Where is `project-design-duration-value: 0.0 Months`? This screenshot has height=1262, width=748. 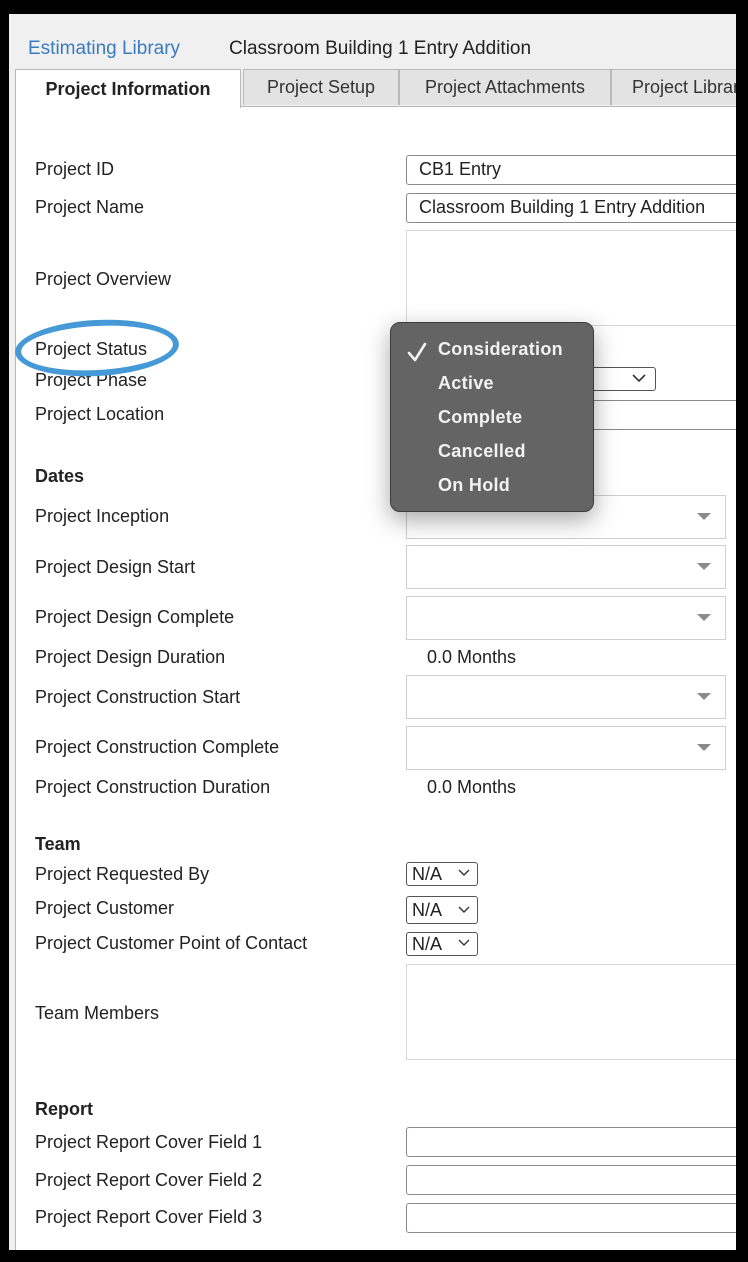
project-design-duration-value: 0.0 Months is located at coordinates (472, 657).